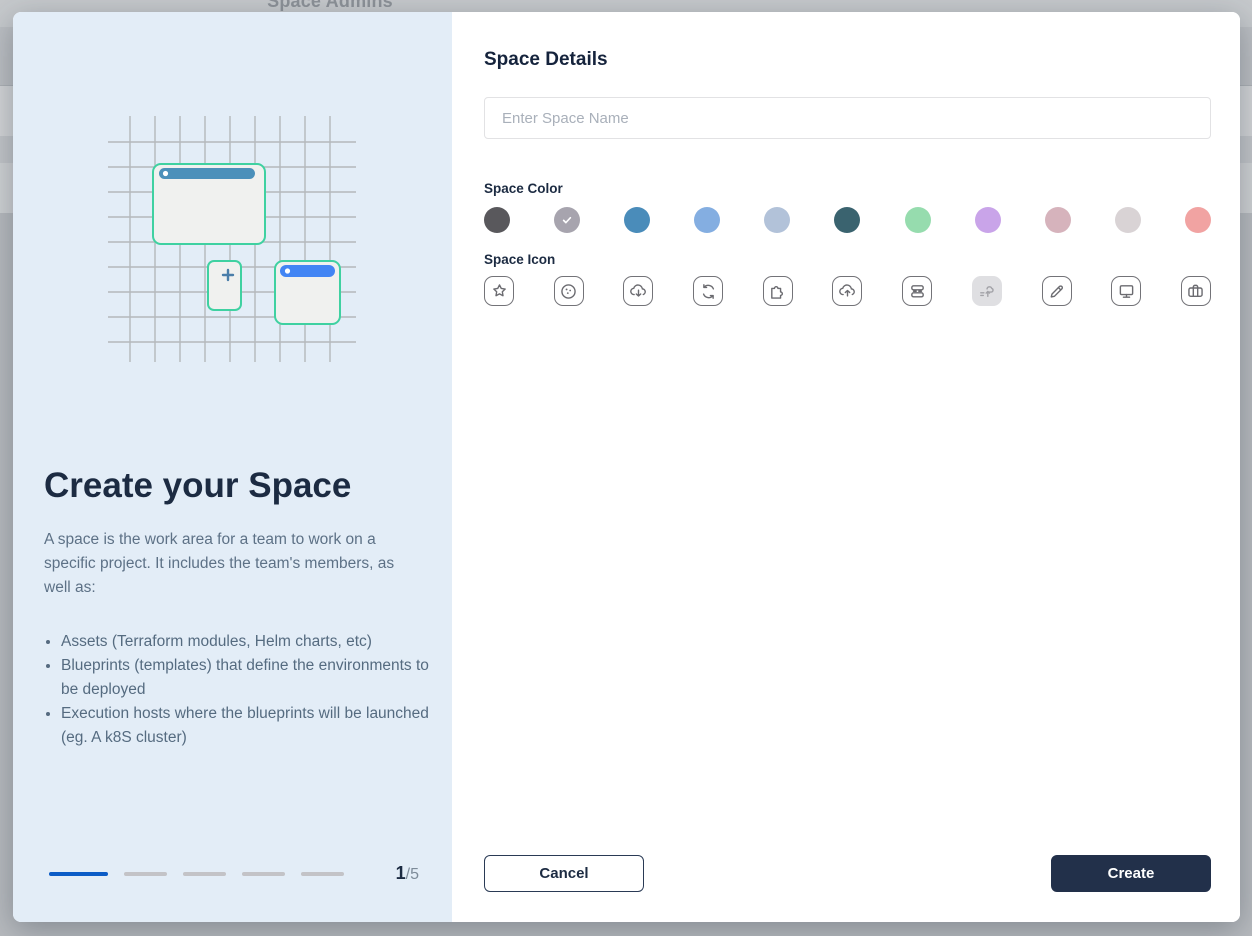 Image resolution: width=1252 pixels, height=936 pixels. What do you see at coordinates (1126, 291) in the screenshot?
I see `icon-option-monitor-icon` at bounding box center [1126, 291].